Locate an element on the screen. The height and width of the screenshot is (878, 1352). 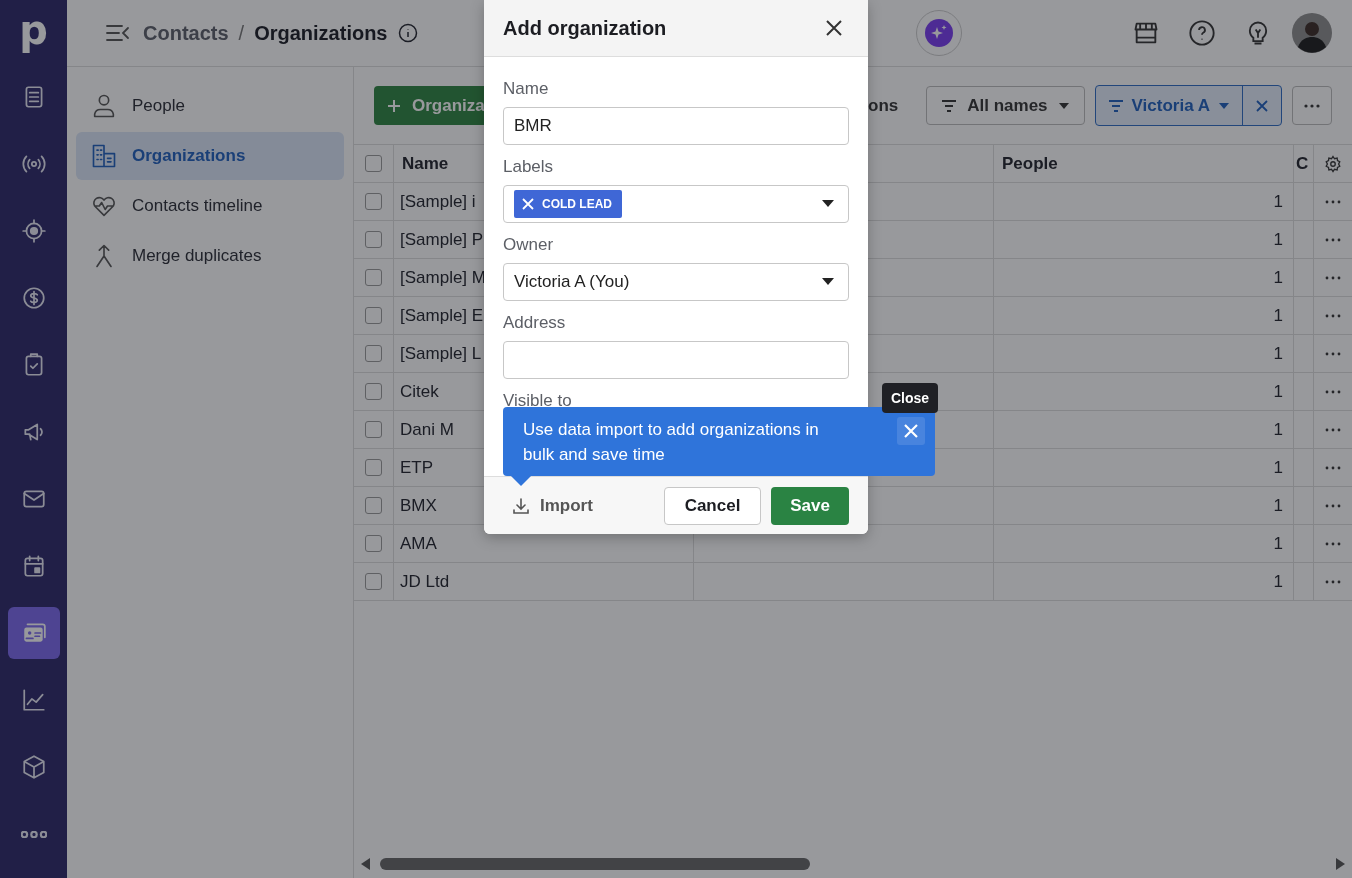
field-label: Labels is located at coordinates (529, 167).